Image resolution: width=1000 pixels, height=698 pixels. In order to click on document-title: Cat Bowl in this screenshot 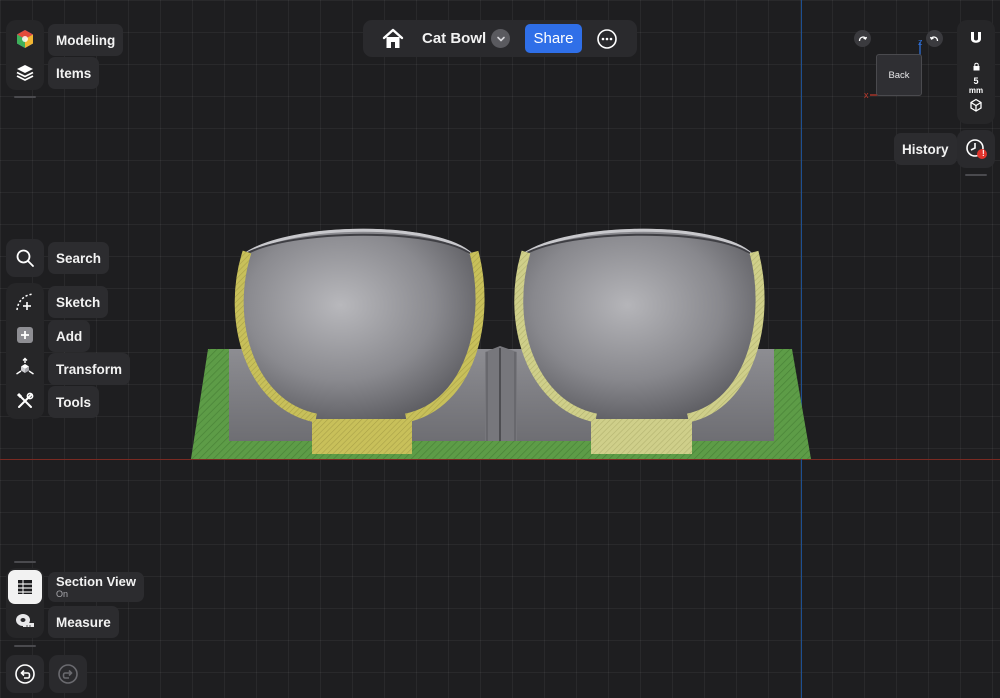, I will do `click(454, 38)`.